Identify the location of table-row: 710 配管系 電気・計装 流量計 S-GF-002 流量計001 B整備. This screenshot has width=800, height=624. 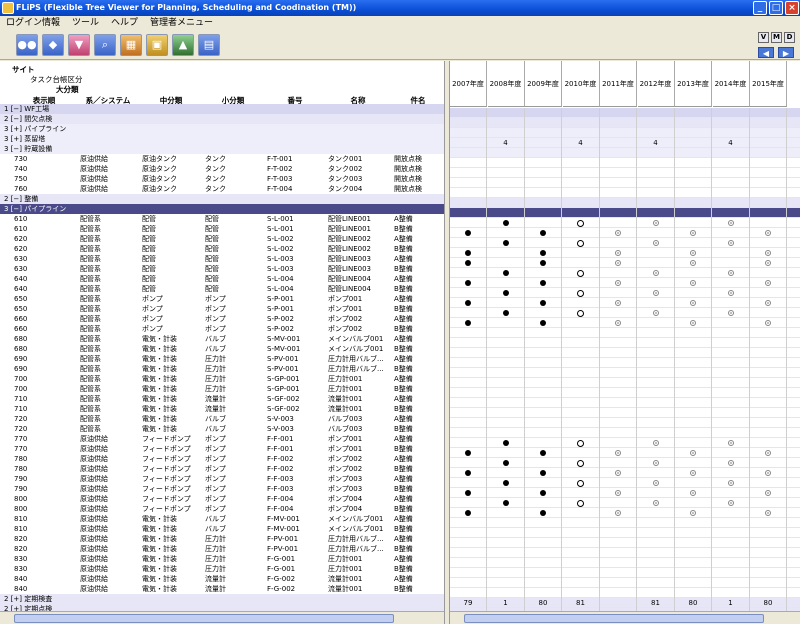
(222, 409).